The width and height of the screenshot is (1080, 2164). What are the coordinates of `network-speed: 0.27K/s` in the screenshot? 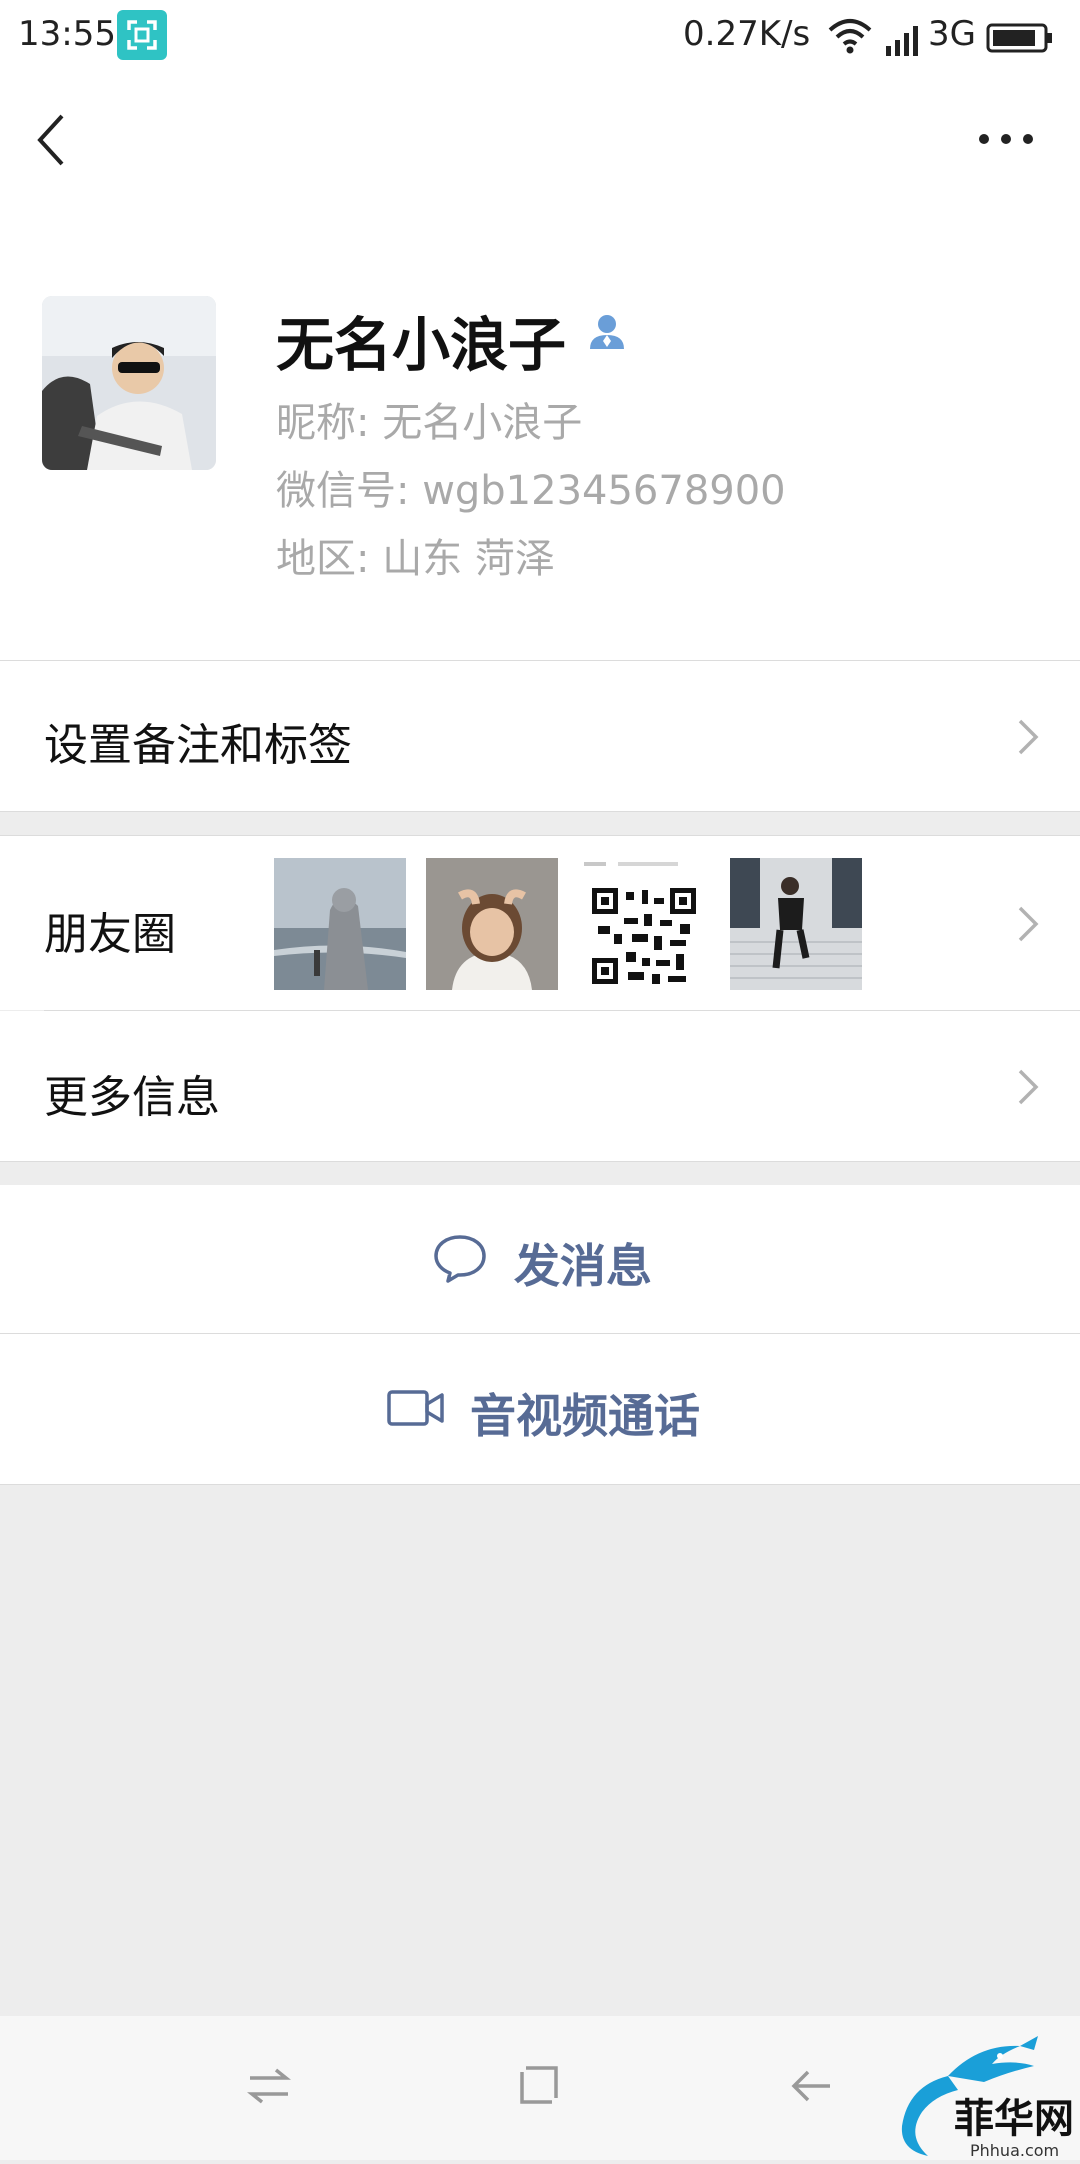 It's located at (747, 34).